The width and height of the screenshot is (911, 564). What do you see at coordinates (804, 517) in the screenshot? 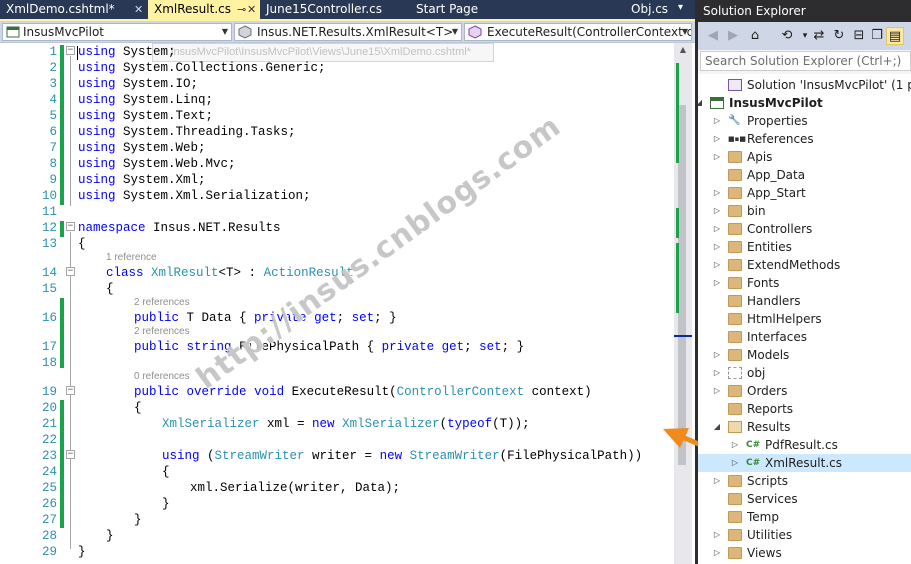
I see `tree-item-temp: Temp` at bounding box center [804, 517].